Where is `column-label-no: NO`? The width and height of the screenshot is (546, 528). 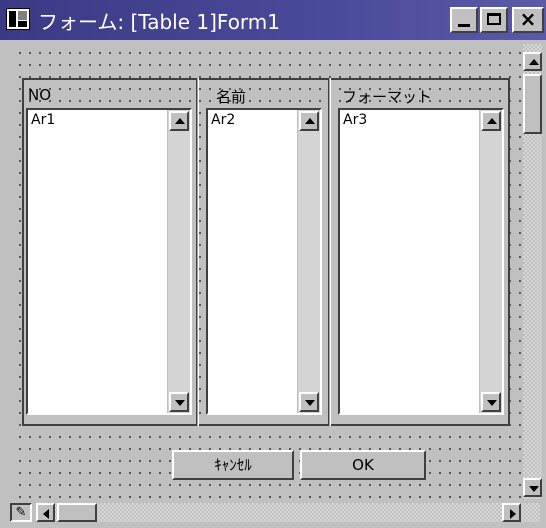 column-label-no: NO is located at coordinates (40, 95).